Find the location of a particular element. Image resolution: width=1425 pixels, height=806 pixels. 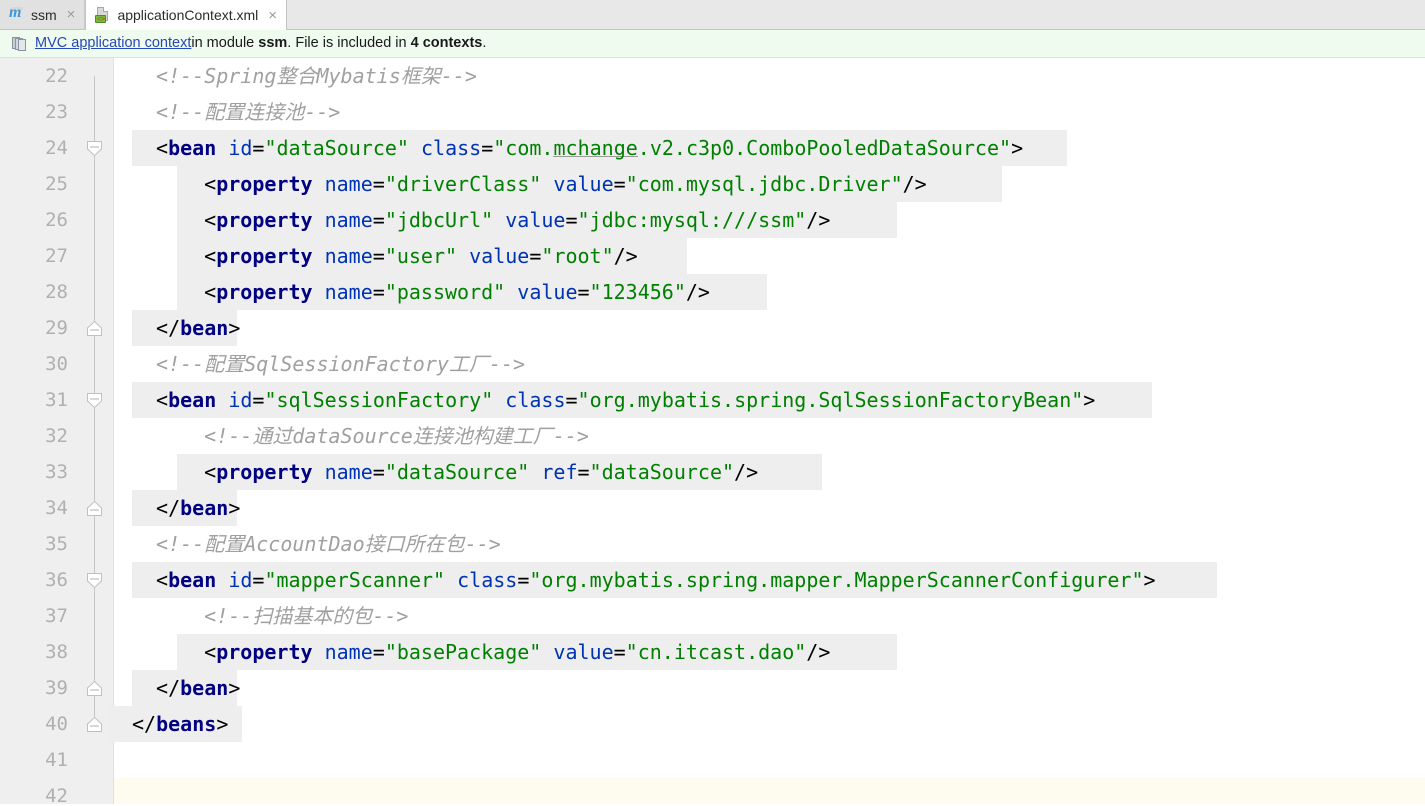

line-number: 30 is located at coordinates (56, 364).